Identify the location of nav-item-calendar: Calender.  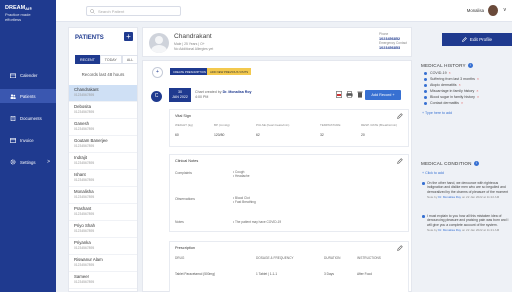
(28, 75).